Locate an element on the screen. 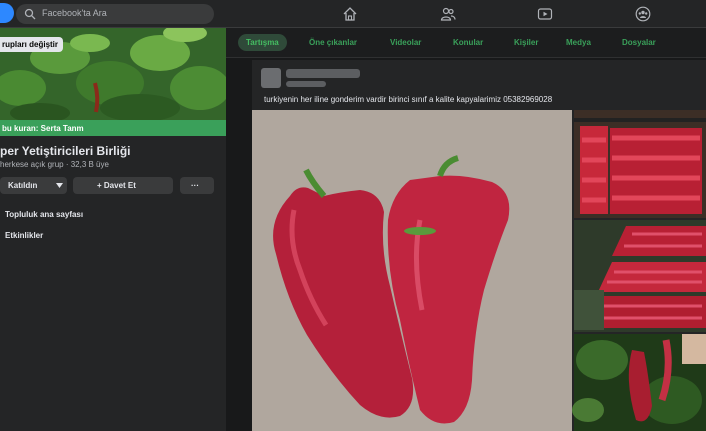 The height and width of the screenshot is (431, 706). events-link: Etkinlikler is located at coordinates (24, 235).